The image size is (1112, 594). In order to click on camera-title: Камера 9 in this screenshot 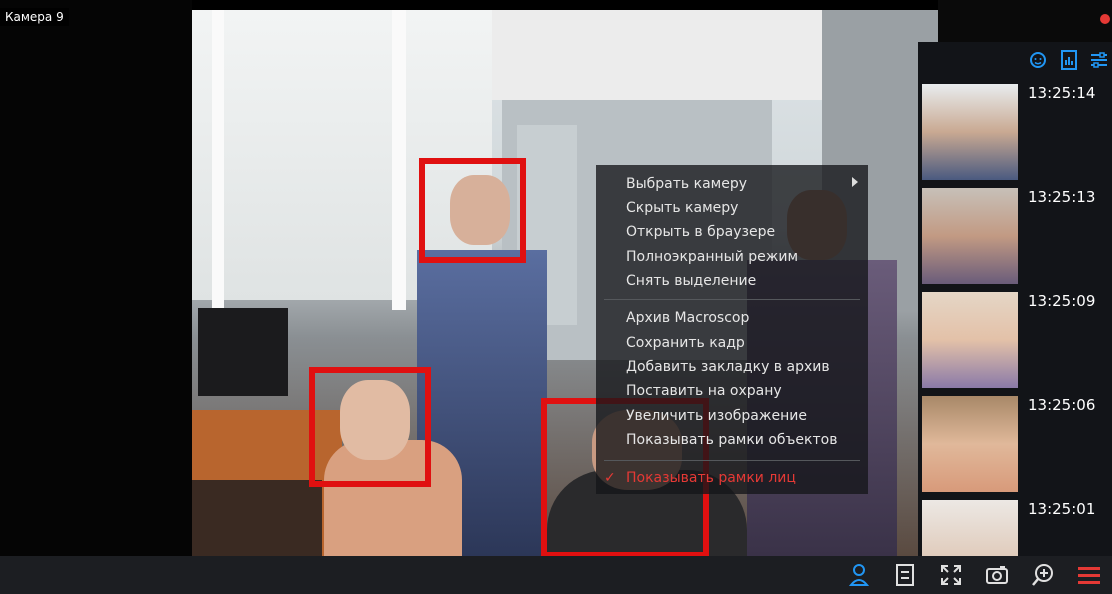, I will do `click(34, 17)`.